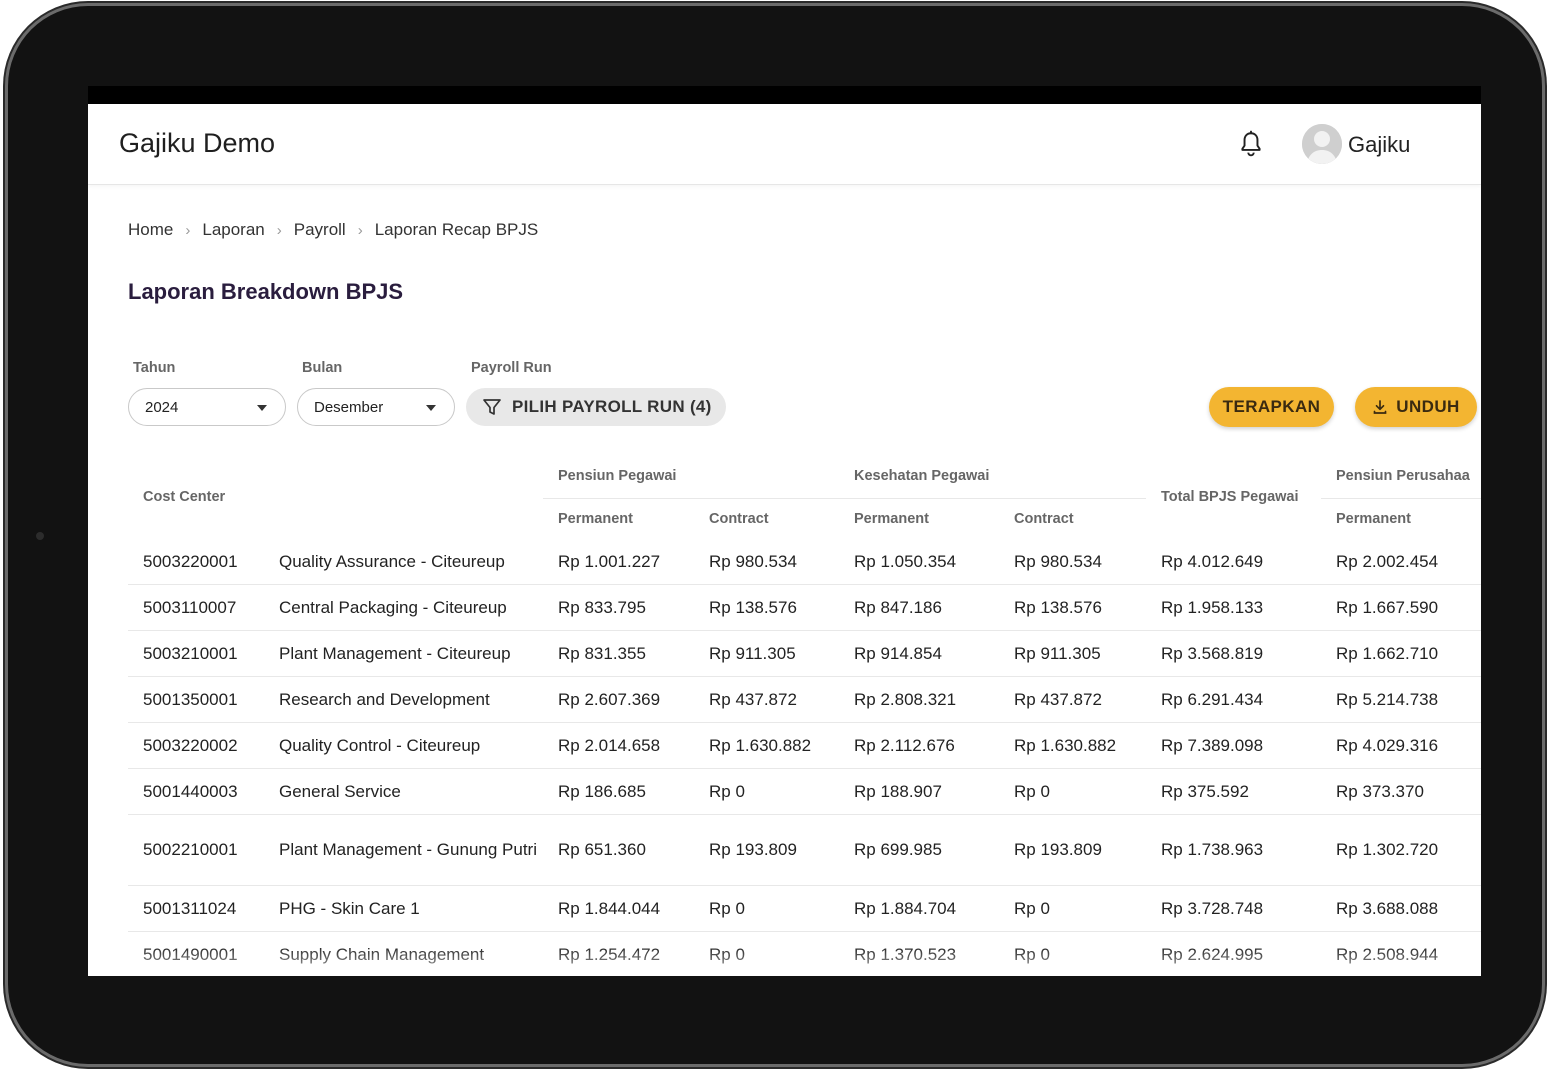 The width and height of the screenshot is (1550, 1080). I want to click on cell-pp-contract: Rp 1.630.882, so click(766, 745).